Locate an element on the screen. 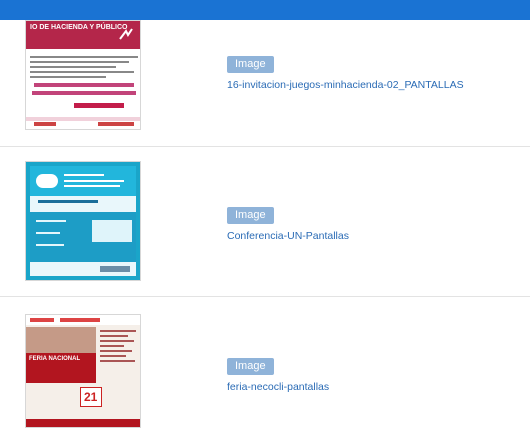  image-thumbnail: FERIA NACIONAL 21 is located at coordinates (83, 371).